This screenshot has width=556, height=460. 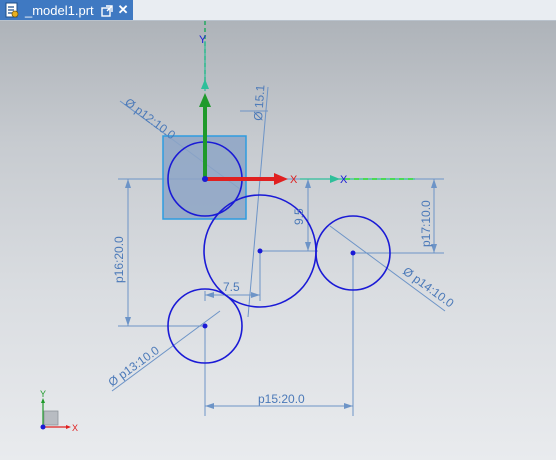 I want to click on tab-model1: _model1.prt ✕, so click(x=66, y=10).